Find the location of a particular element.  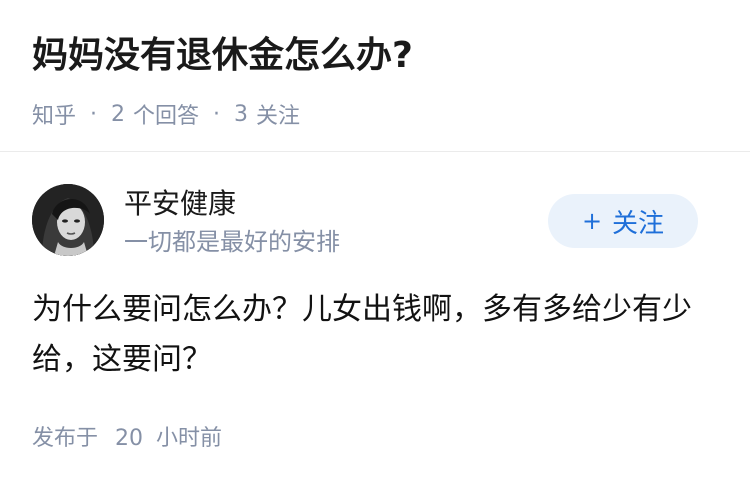

plus-icon: + is located at coordinates (592, 221).